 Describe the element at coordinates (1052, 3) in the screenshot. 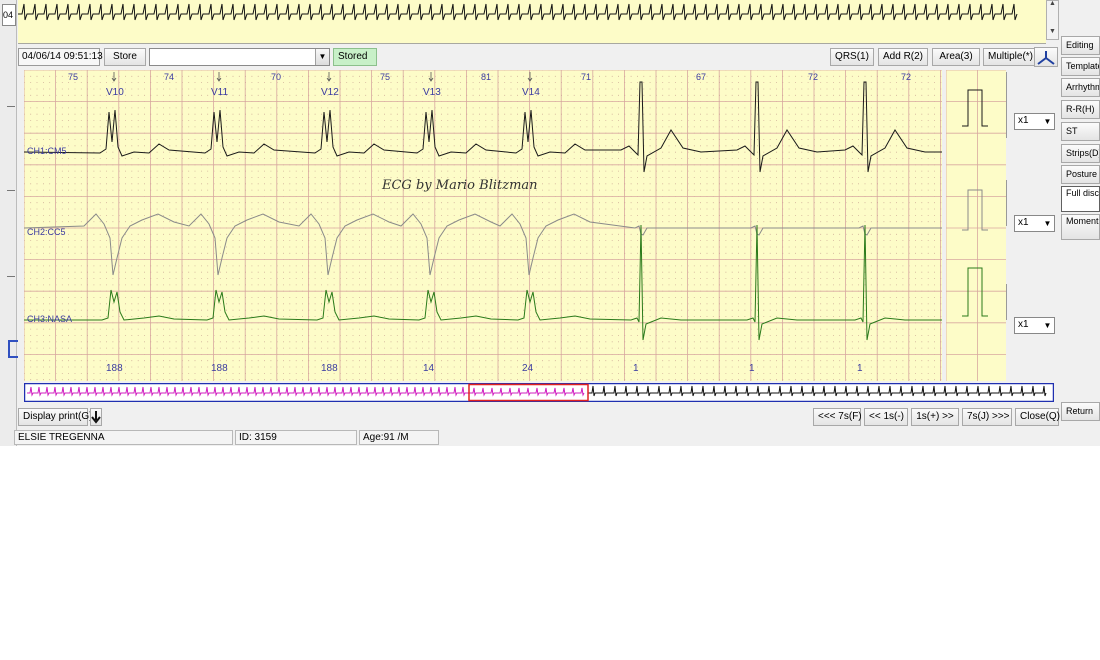

I see `scroll-up-icon: ▲` at that location.